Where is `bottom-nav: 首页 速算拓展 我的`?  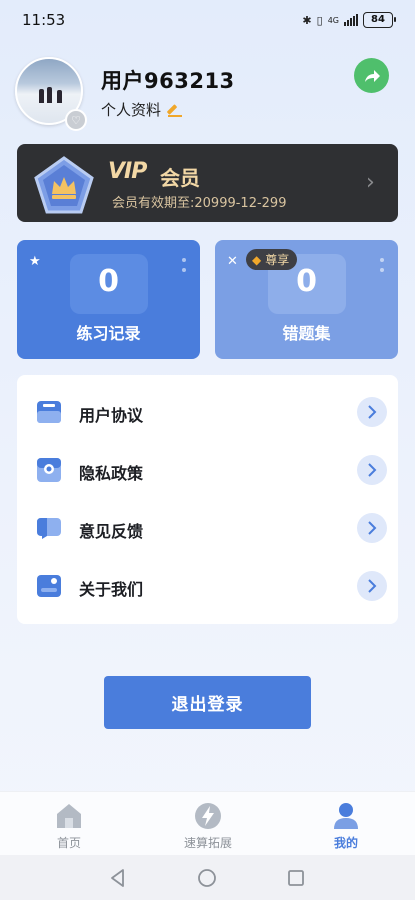
bottom-nav: 首页 速算拓展 我的 is located at coordinates (207, 823).